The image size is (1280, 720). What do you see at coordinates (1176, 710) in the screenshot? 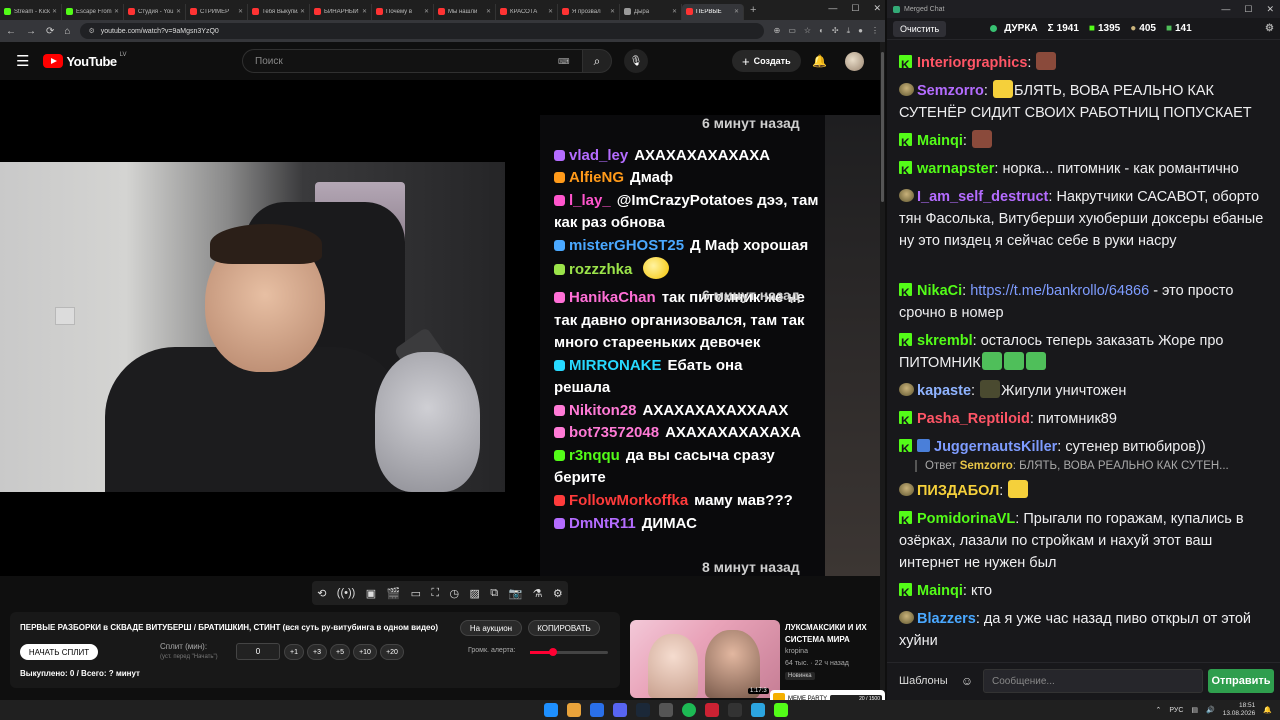
I see `language-indicator: РУС` at bounding box center [1176, 710].